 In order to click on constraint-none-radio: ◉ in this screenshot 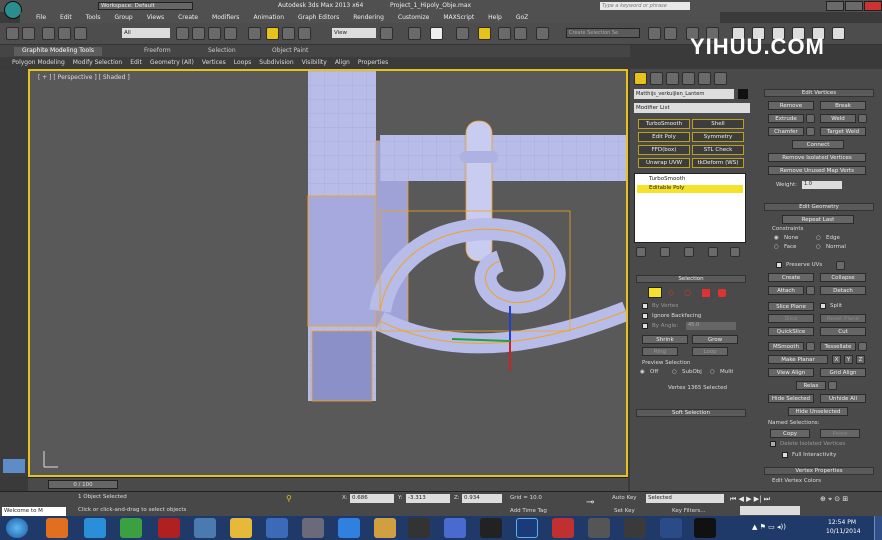, I will do `click(776, 238)`.